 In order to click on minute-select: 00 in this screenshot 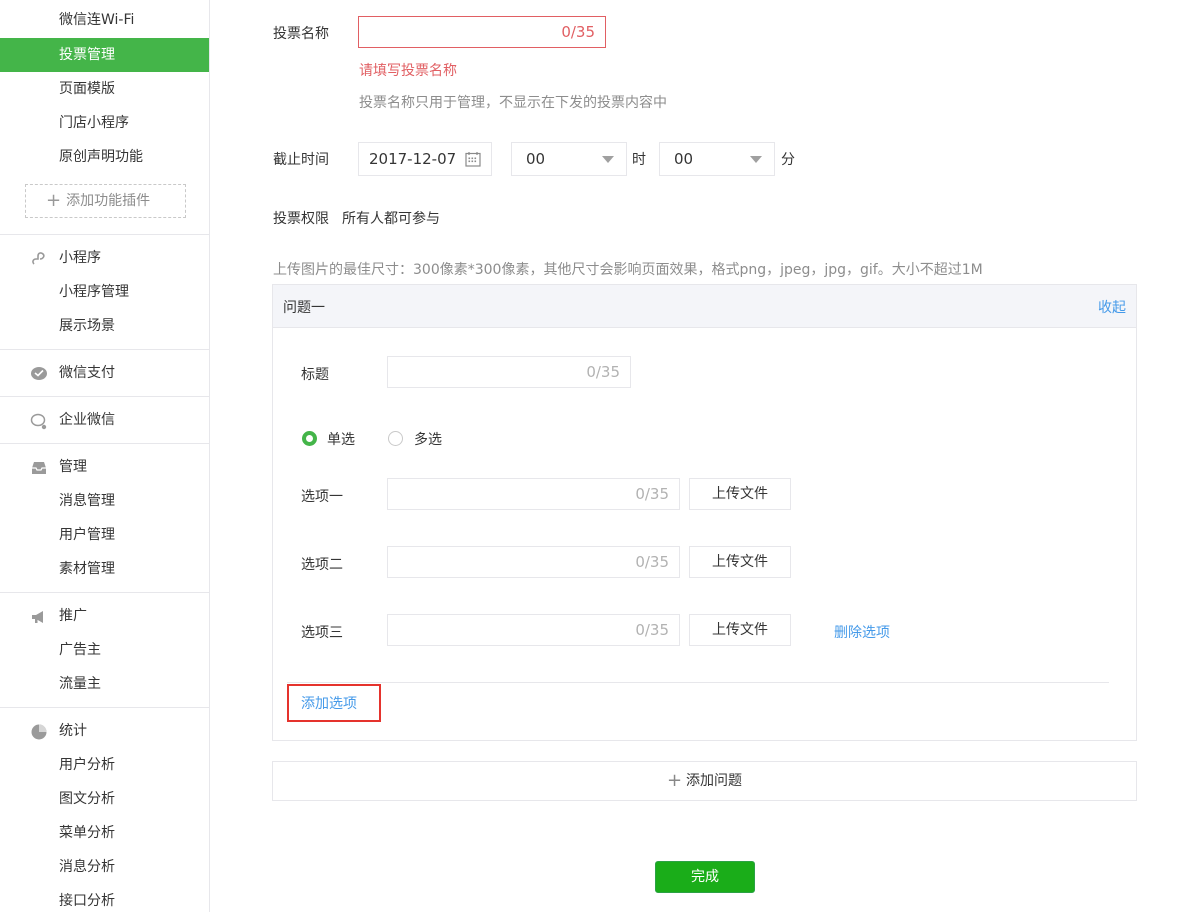, I will do `click(717, 159)`.